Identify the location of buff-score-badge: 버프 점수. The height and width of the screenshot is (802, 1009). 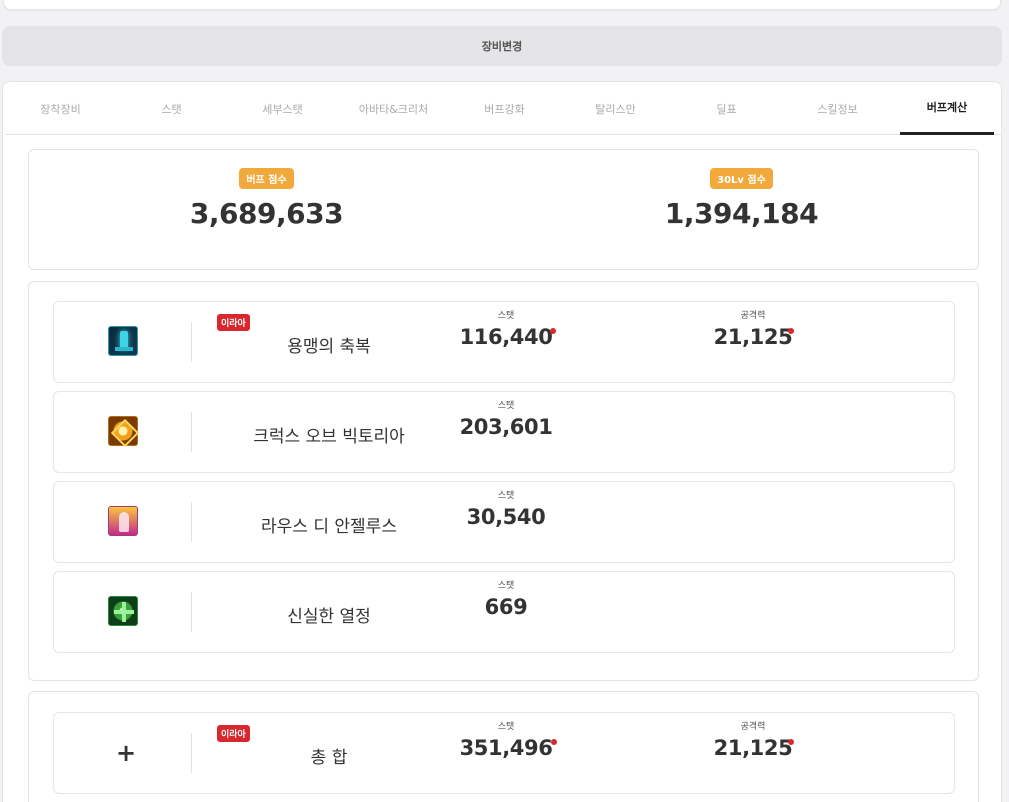
(266, 178).